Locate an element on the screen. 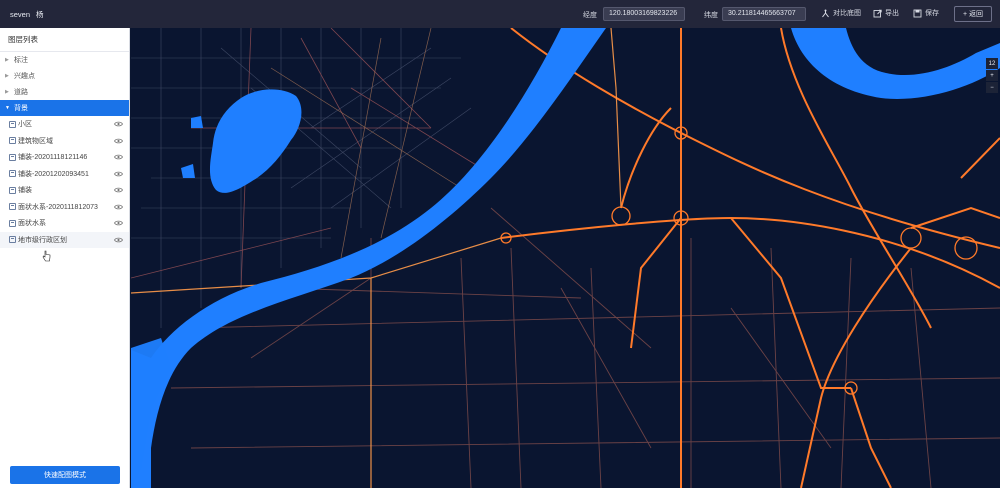 This screenshot has width=1000, height=488. zoom-in-button: + is located at coordinates (992, 75).